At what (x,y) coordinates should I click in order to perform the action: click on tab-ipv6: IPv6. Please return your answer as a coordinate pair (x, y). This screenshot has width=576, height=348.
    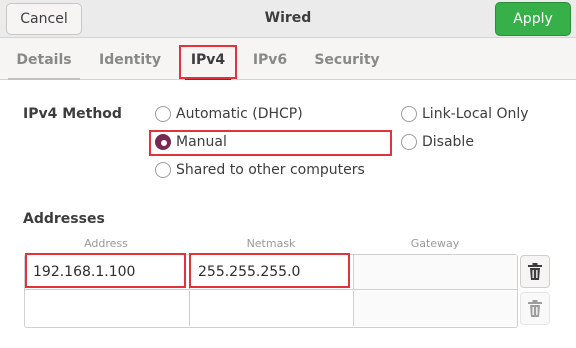
    Looking at the image, I should click on (270, 59).